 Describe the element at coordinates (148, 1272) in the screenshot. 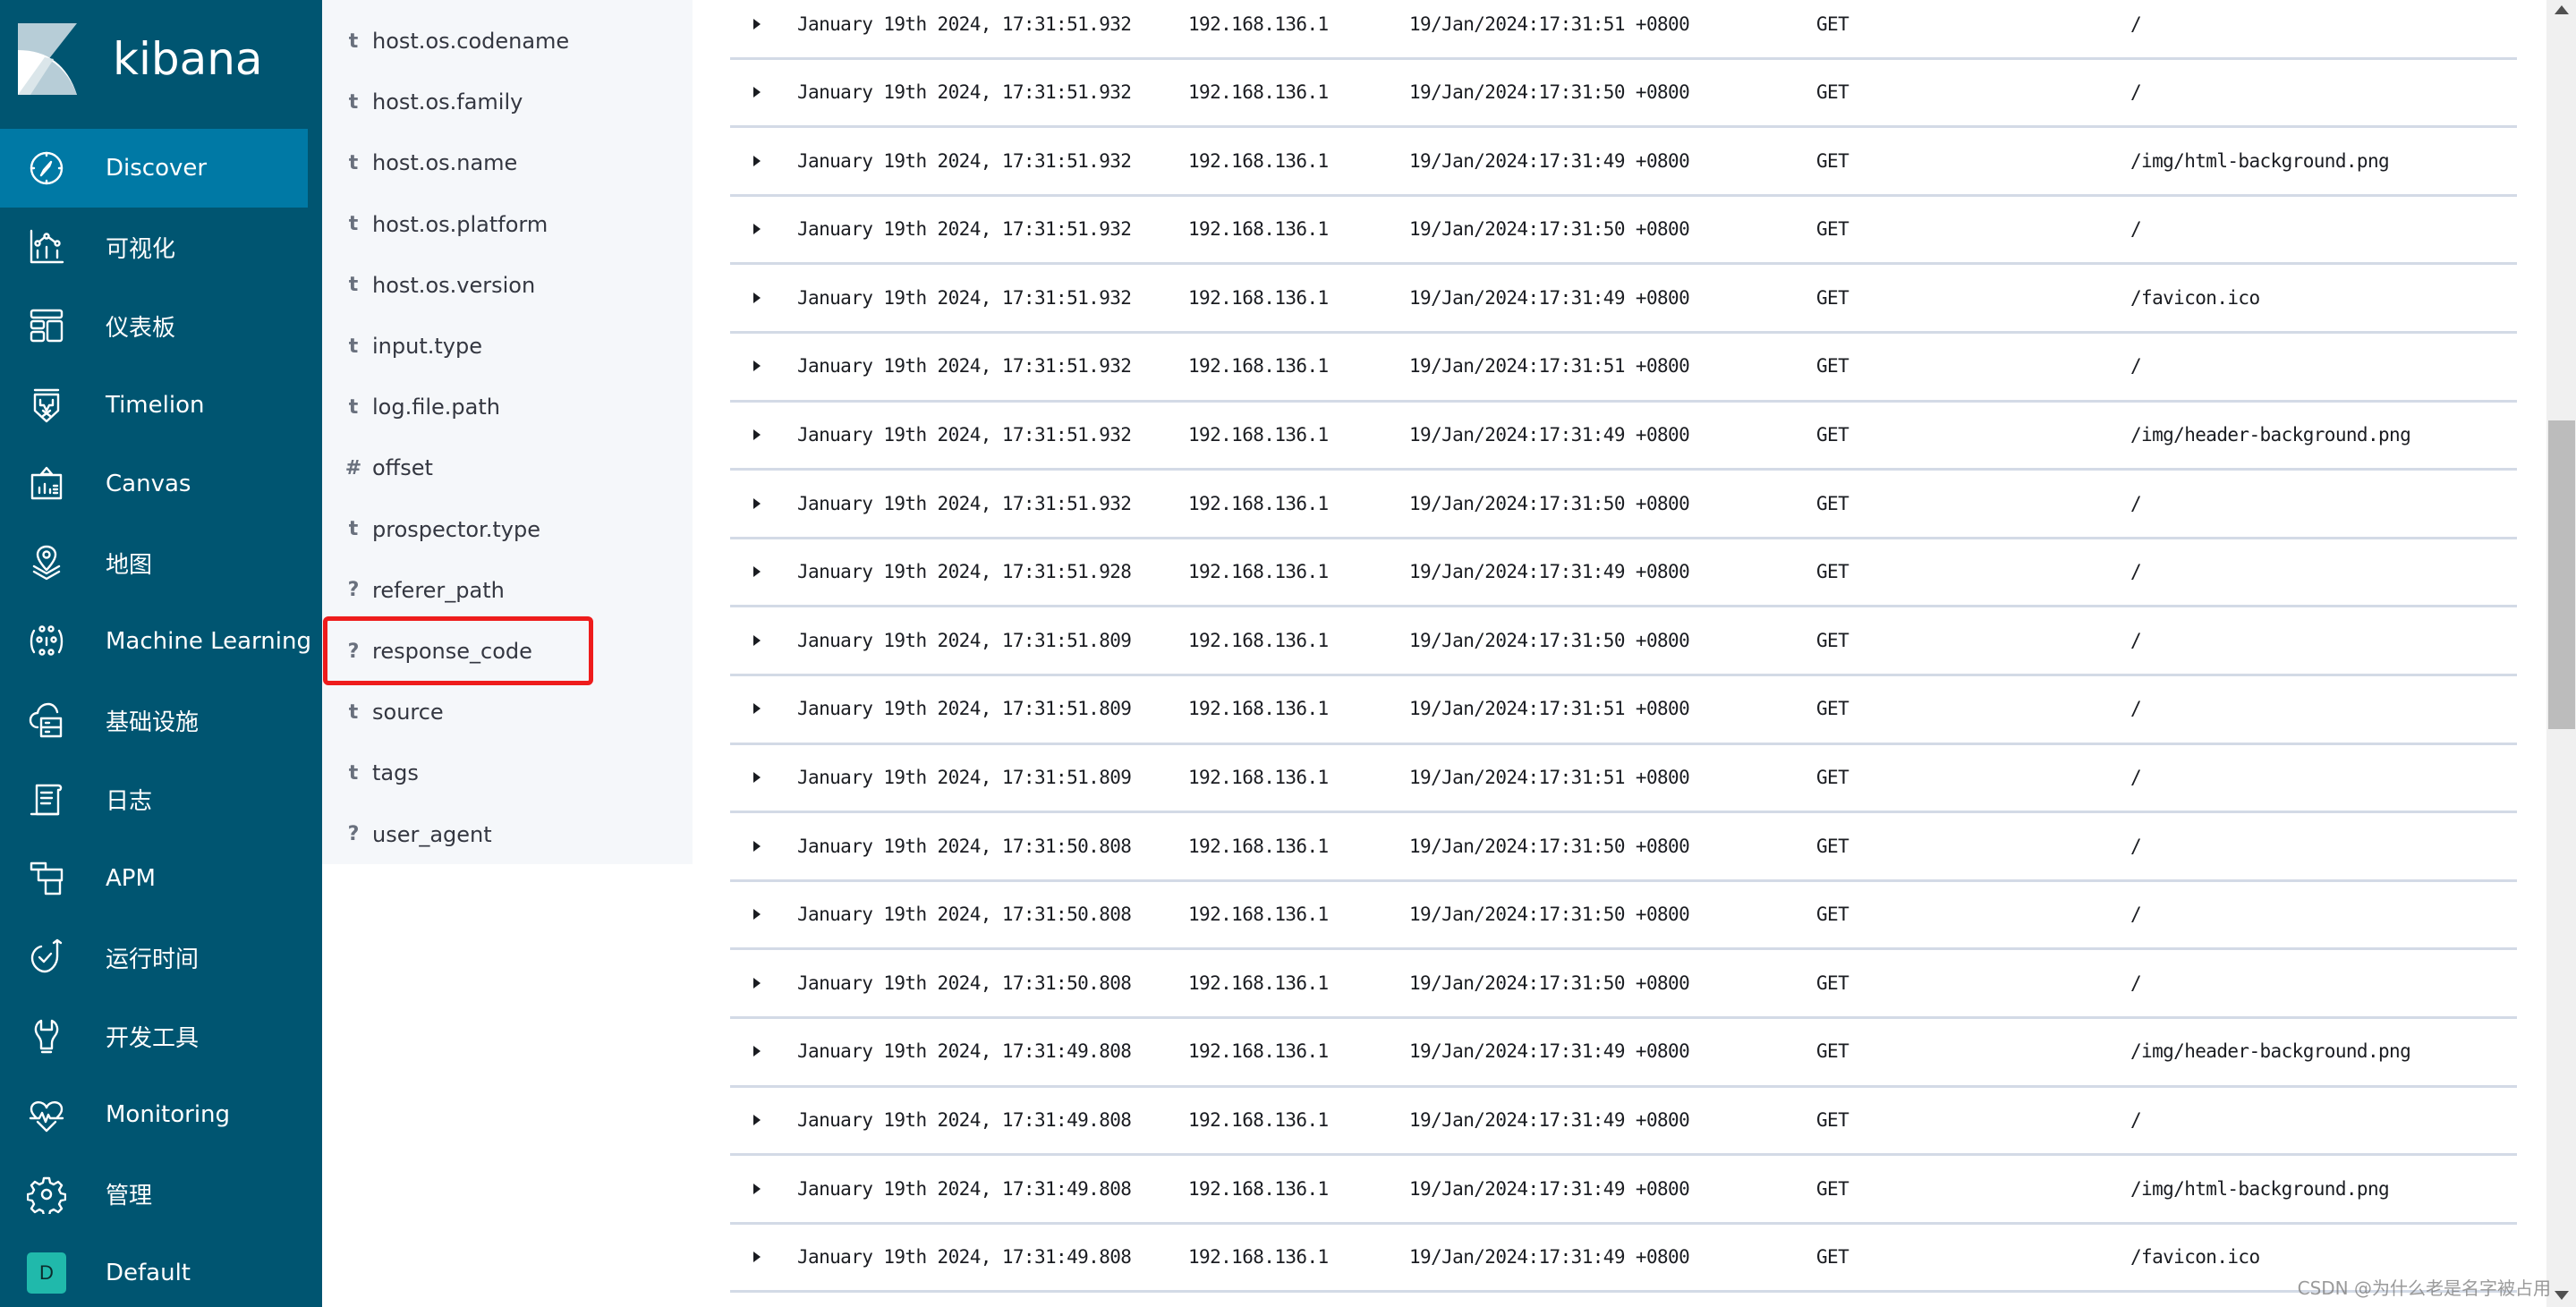

I see `space-label: Default` at that location.